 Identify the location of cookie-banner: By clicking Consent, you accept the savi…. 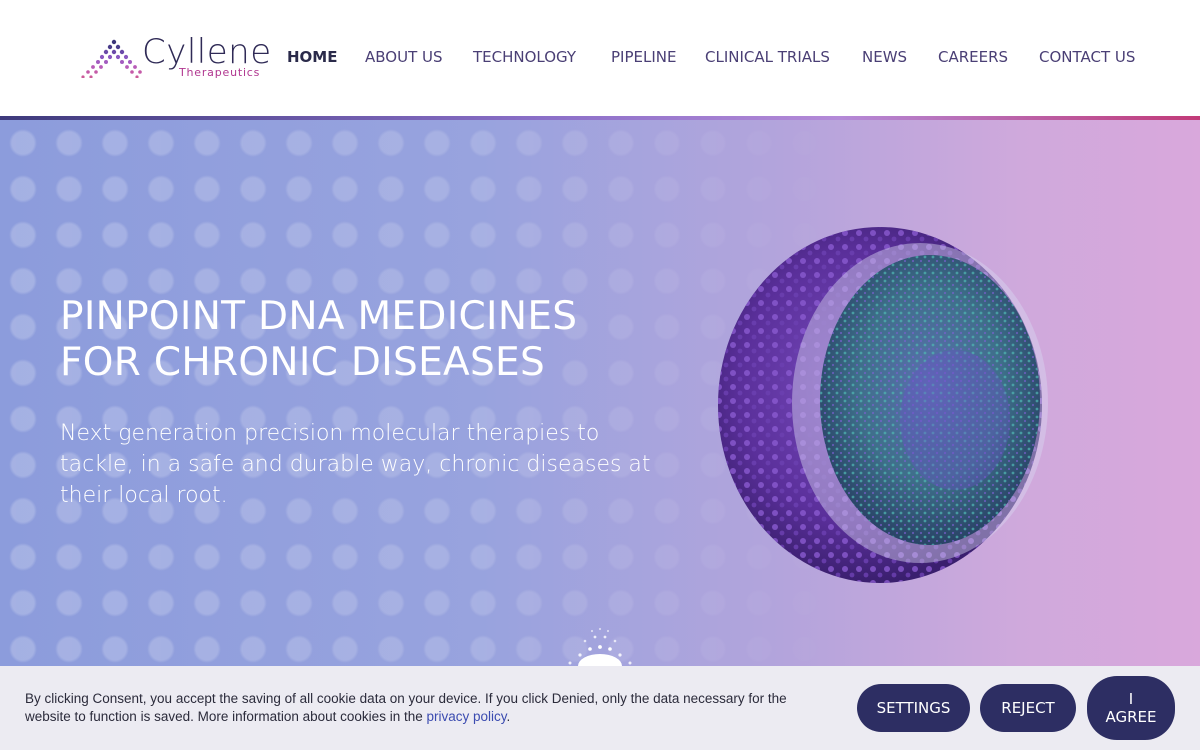
(600, 708).